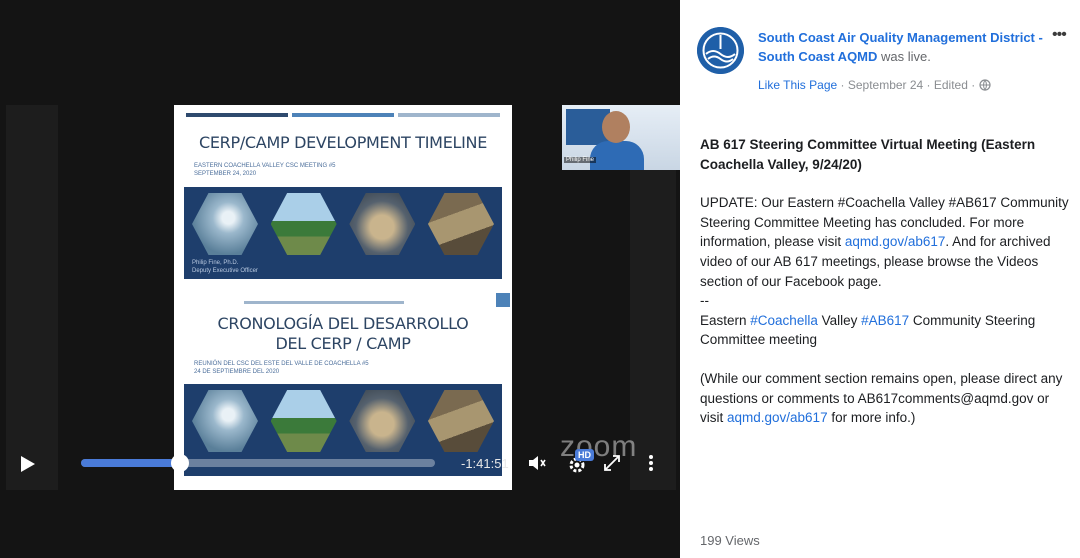 The image size is (1080, 558). I want to click on slide-photo-lake, so click(225, 224).